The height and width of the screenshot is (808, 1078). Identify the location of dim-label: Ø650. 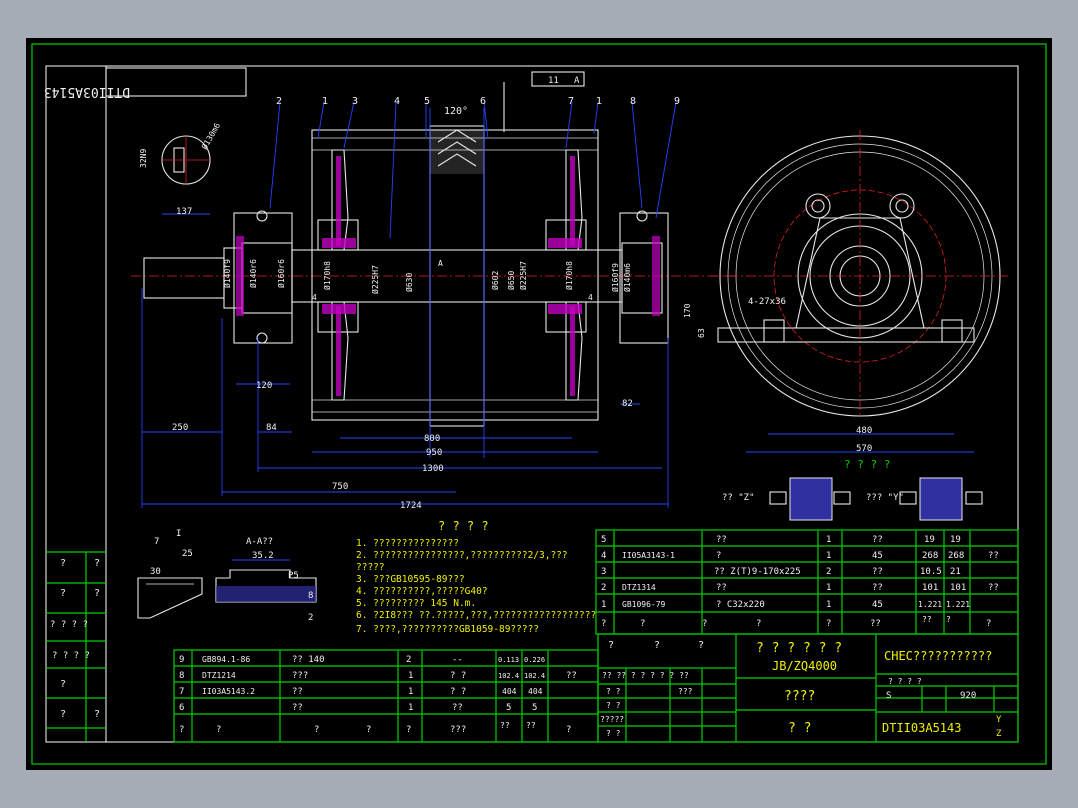
(511, 280).